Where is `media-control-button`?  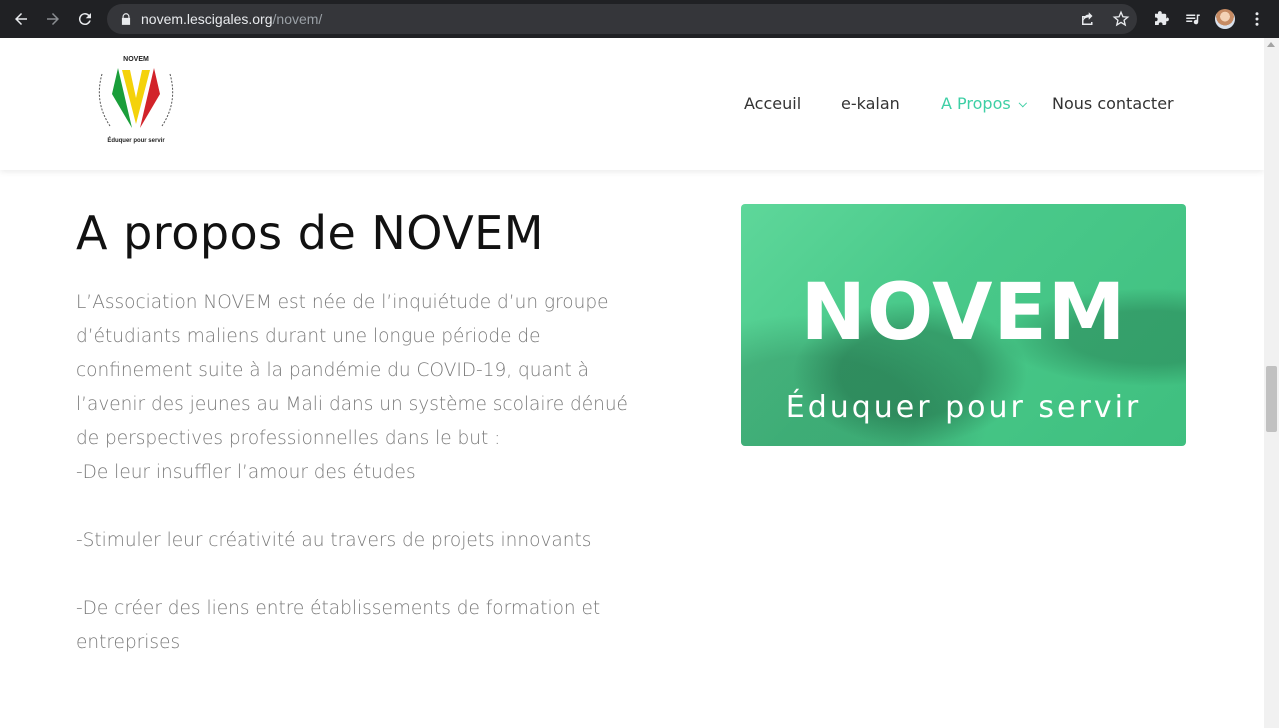 media-control-button is located at coordinates (1193, 19).